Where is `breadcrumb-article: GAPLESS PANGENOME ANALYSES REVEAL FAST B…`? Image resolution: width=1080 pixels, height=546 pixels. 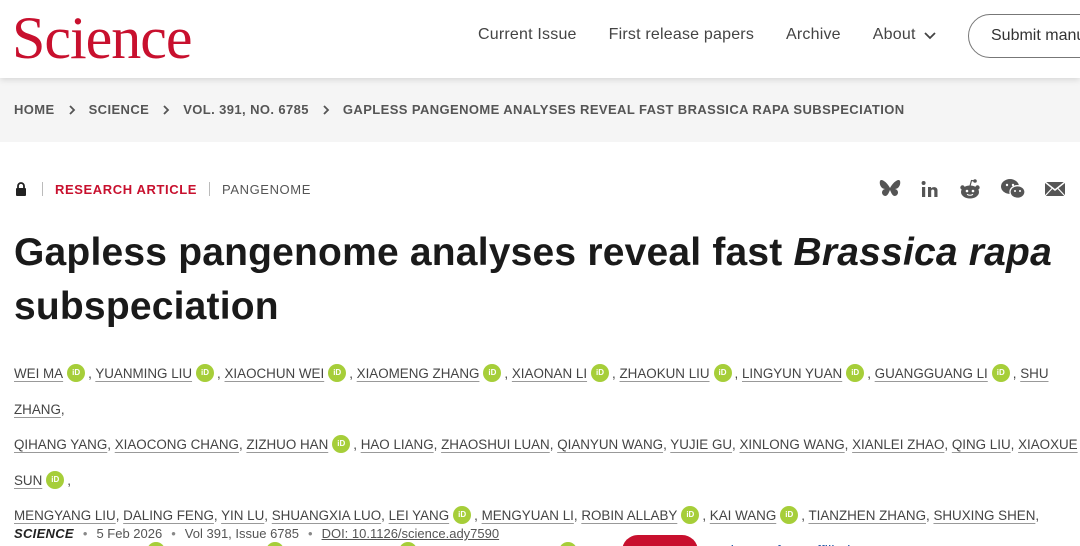
breadcrumb-article: GAPLESS PANGENOME ANALYSES REVEAL FAST B… is located at coordinates (623, 109).